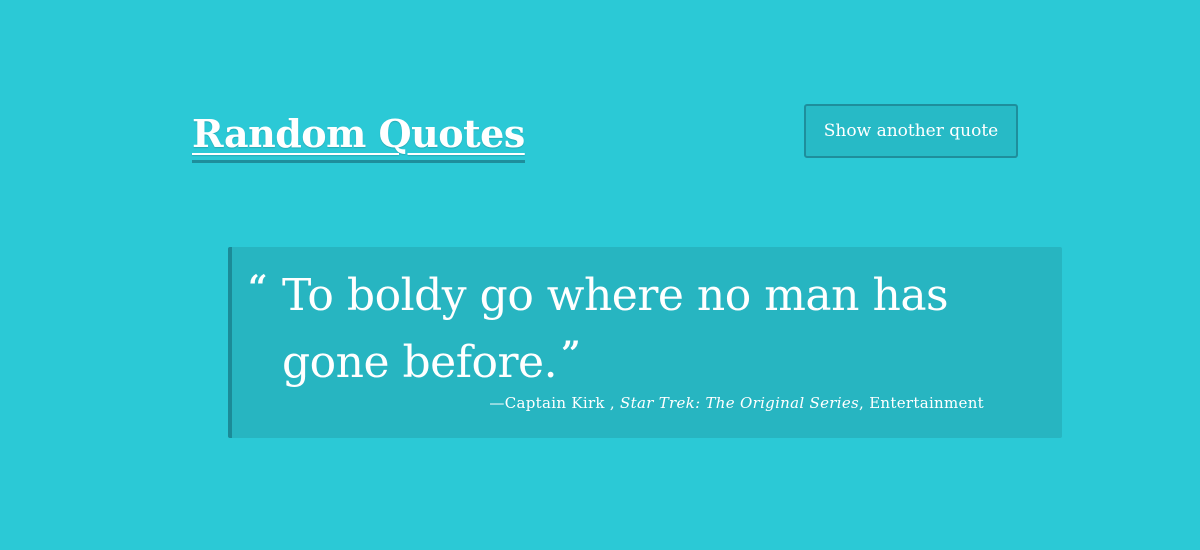 The height and width of the screenshot is (550, 1200). What do you see at coordinates (740, 403) in the screenshot?
I see `quote-source: Star Trek: The Original Series` at bounding box center [740, 403].